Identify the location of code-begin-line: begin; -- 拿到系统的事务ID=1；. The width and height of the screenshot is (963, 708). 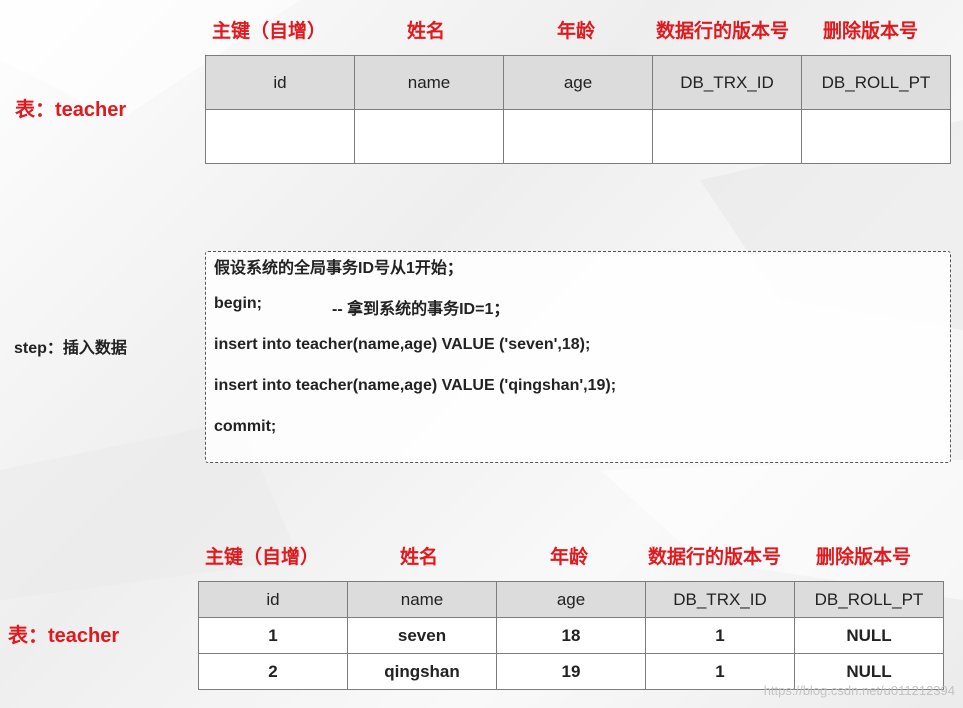
(361, 306).